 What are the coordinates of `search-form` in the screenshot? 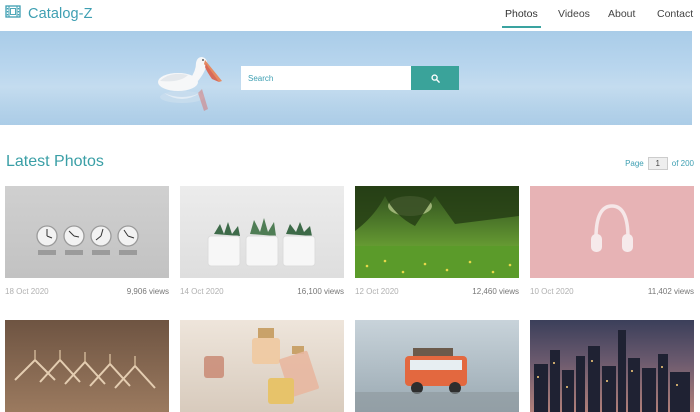 It's located at (350, 78).